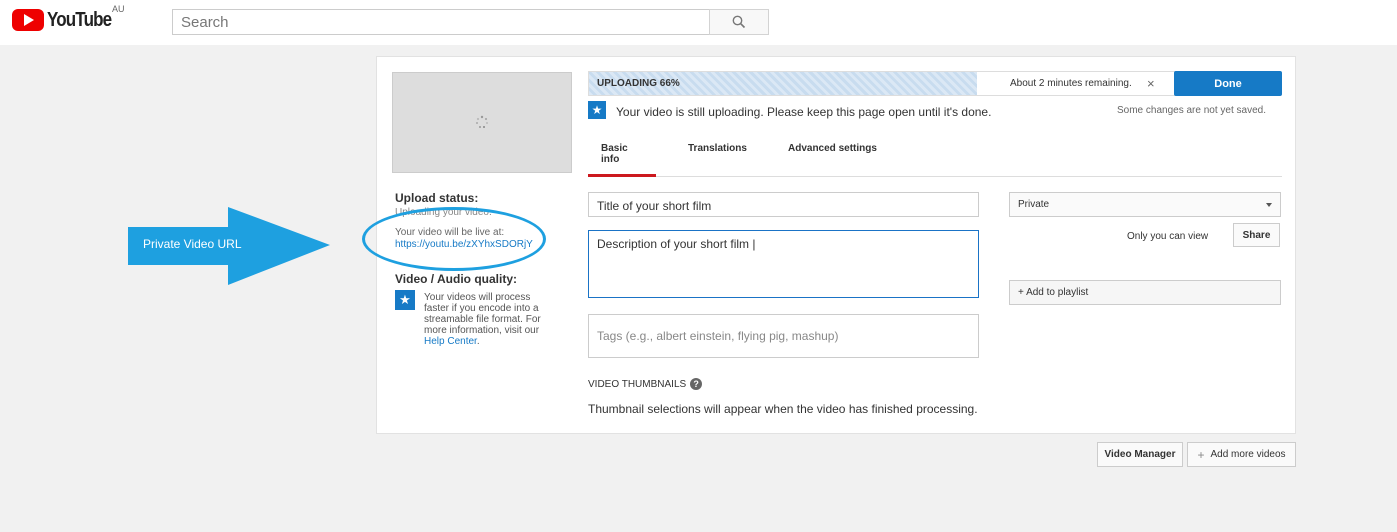 This screenshot has width=1397, height=532. I want to click on logo-text: YouTube, so click(79, 19).